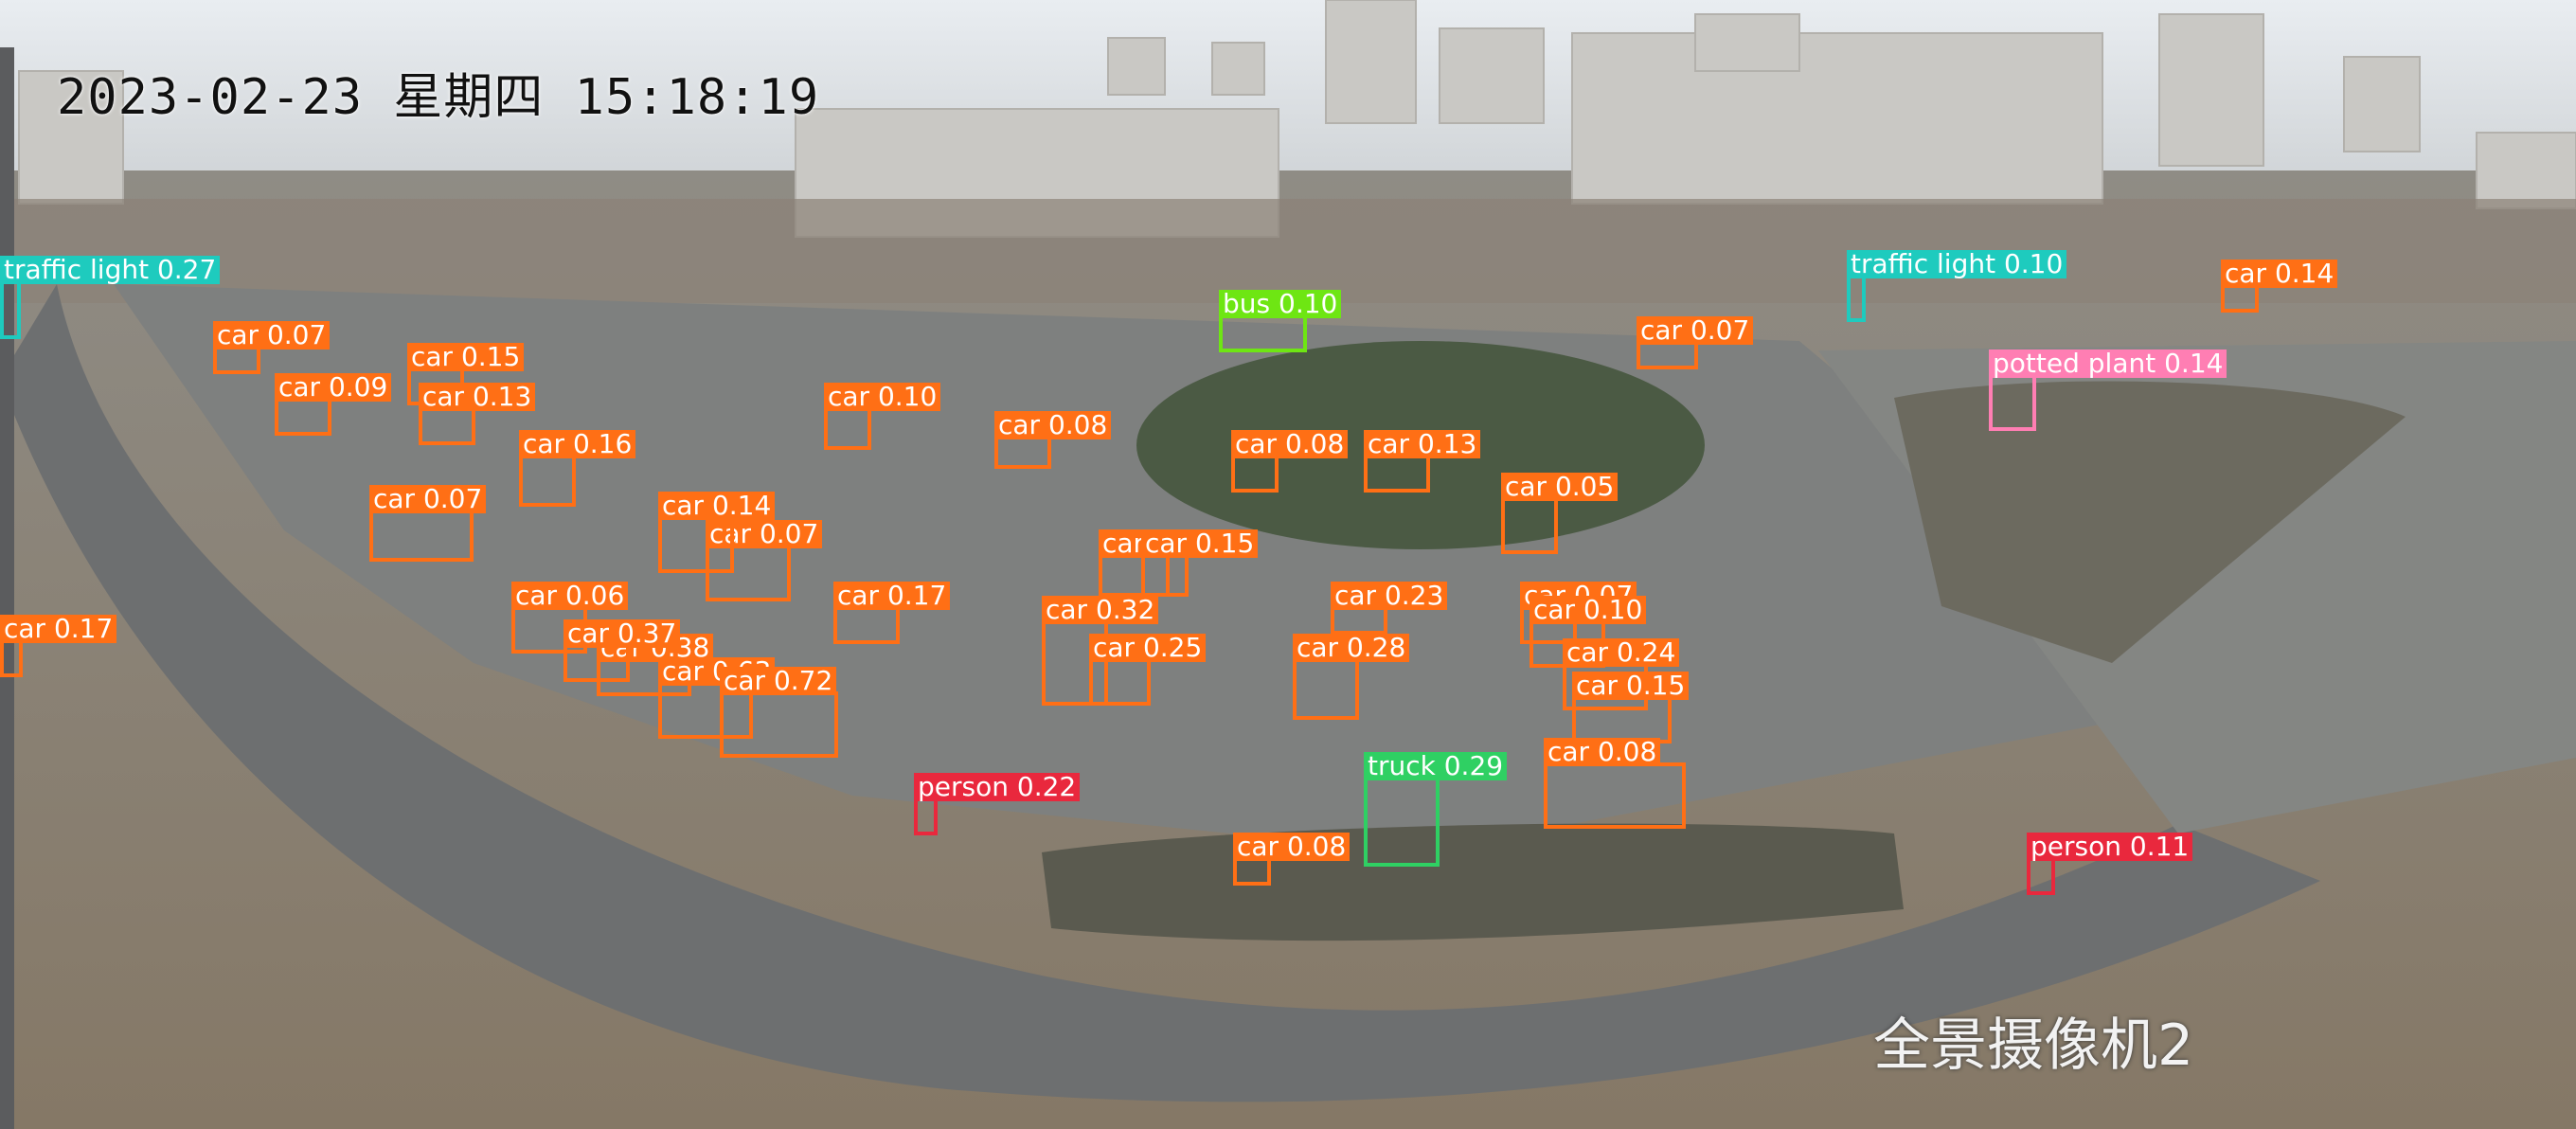 Image resolution: width=2576 pixels, height=1129 pixels. Describe the element at coordinates (1351, 677) in the screenshot. I see `car-detection-box: car 0.28` at that location.